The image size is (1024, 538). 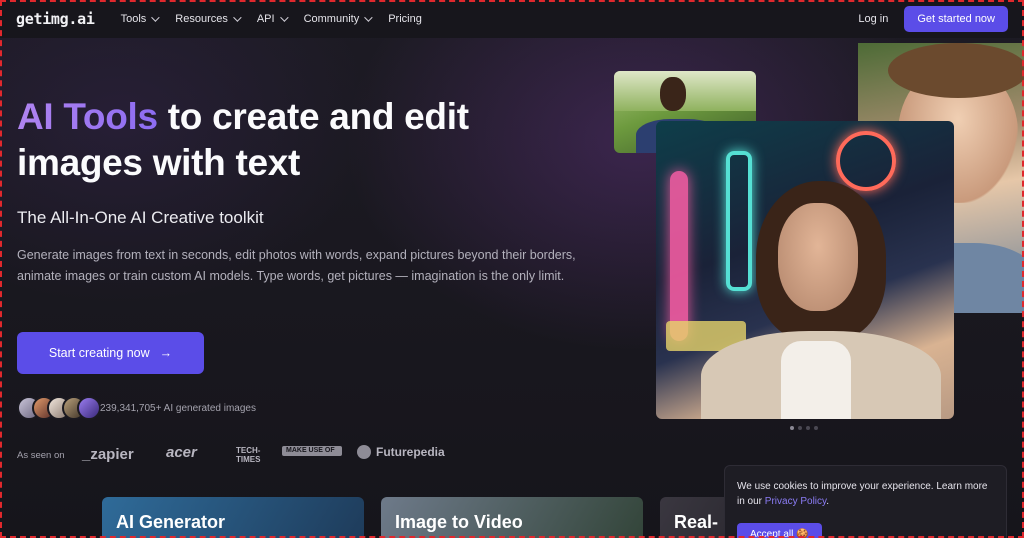 I want to click on hero-title-accent: AI Tools, so click(x=87, y=116).